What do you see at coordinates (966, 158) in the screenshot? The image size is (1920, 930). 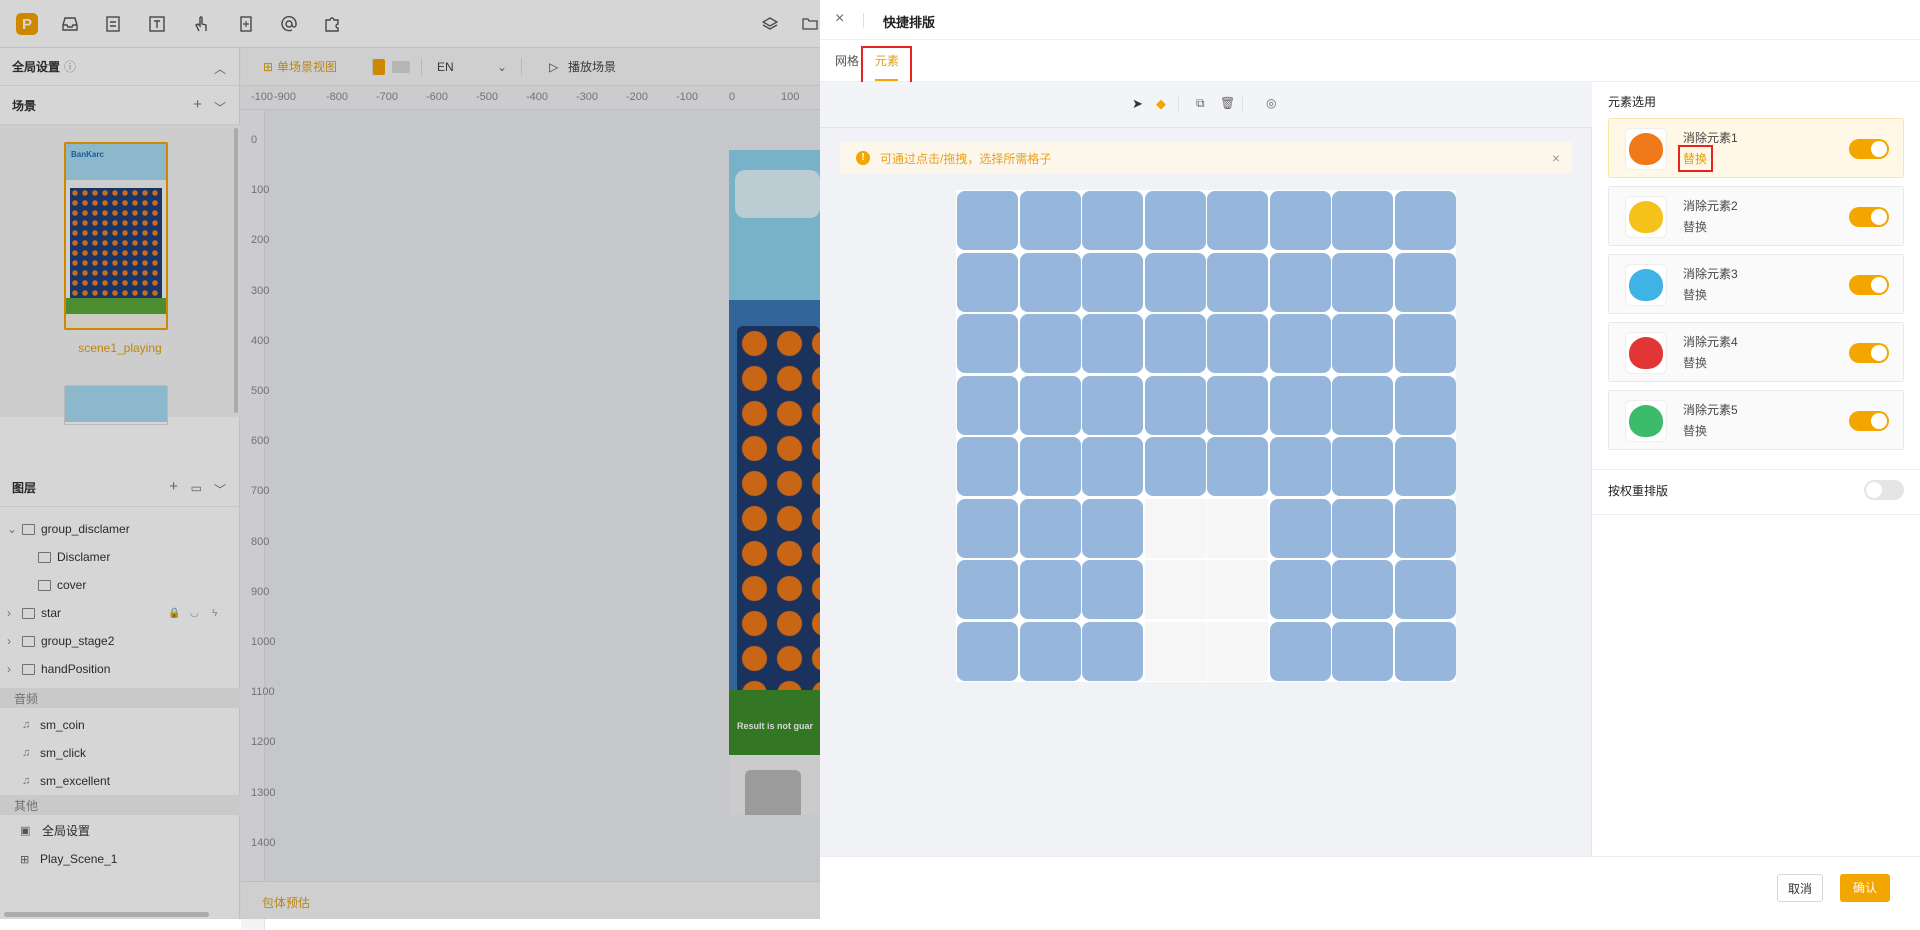 I see `alert-message: 可通过点击/拖拽，选择所需格子` at bounding box center [966, 158].